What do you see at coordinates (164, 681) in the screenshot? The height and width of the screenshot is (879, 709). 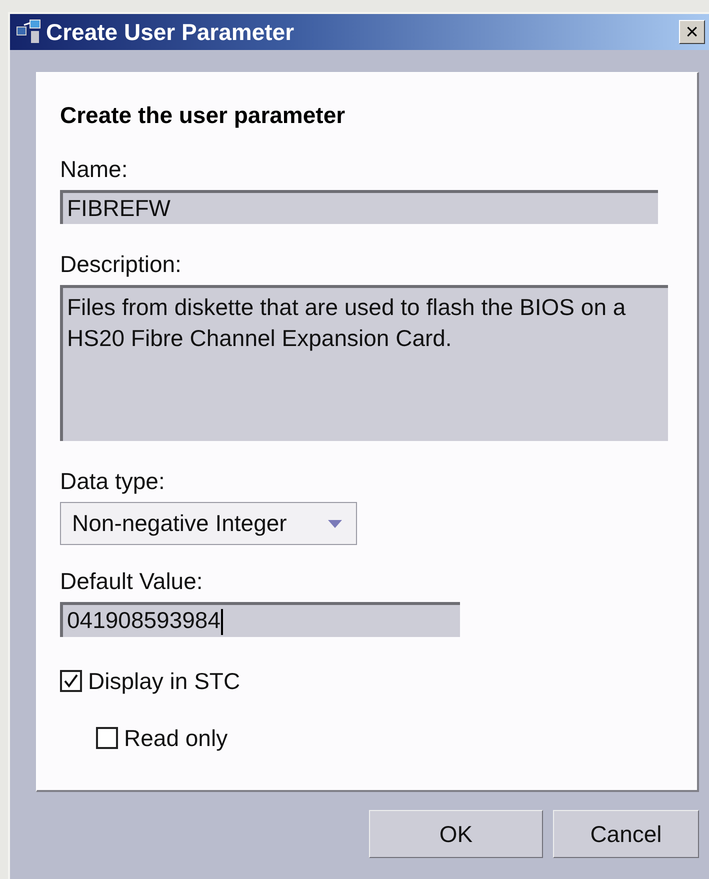 I see `checkbox-label: Display in STC` at bounding box center [164, 681].